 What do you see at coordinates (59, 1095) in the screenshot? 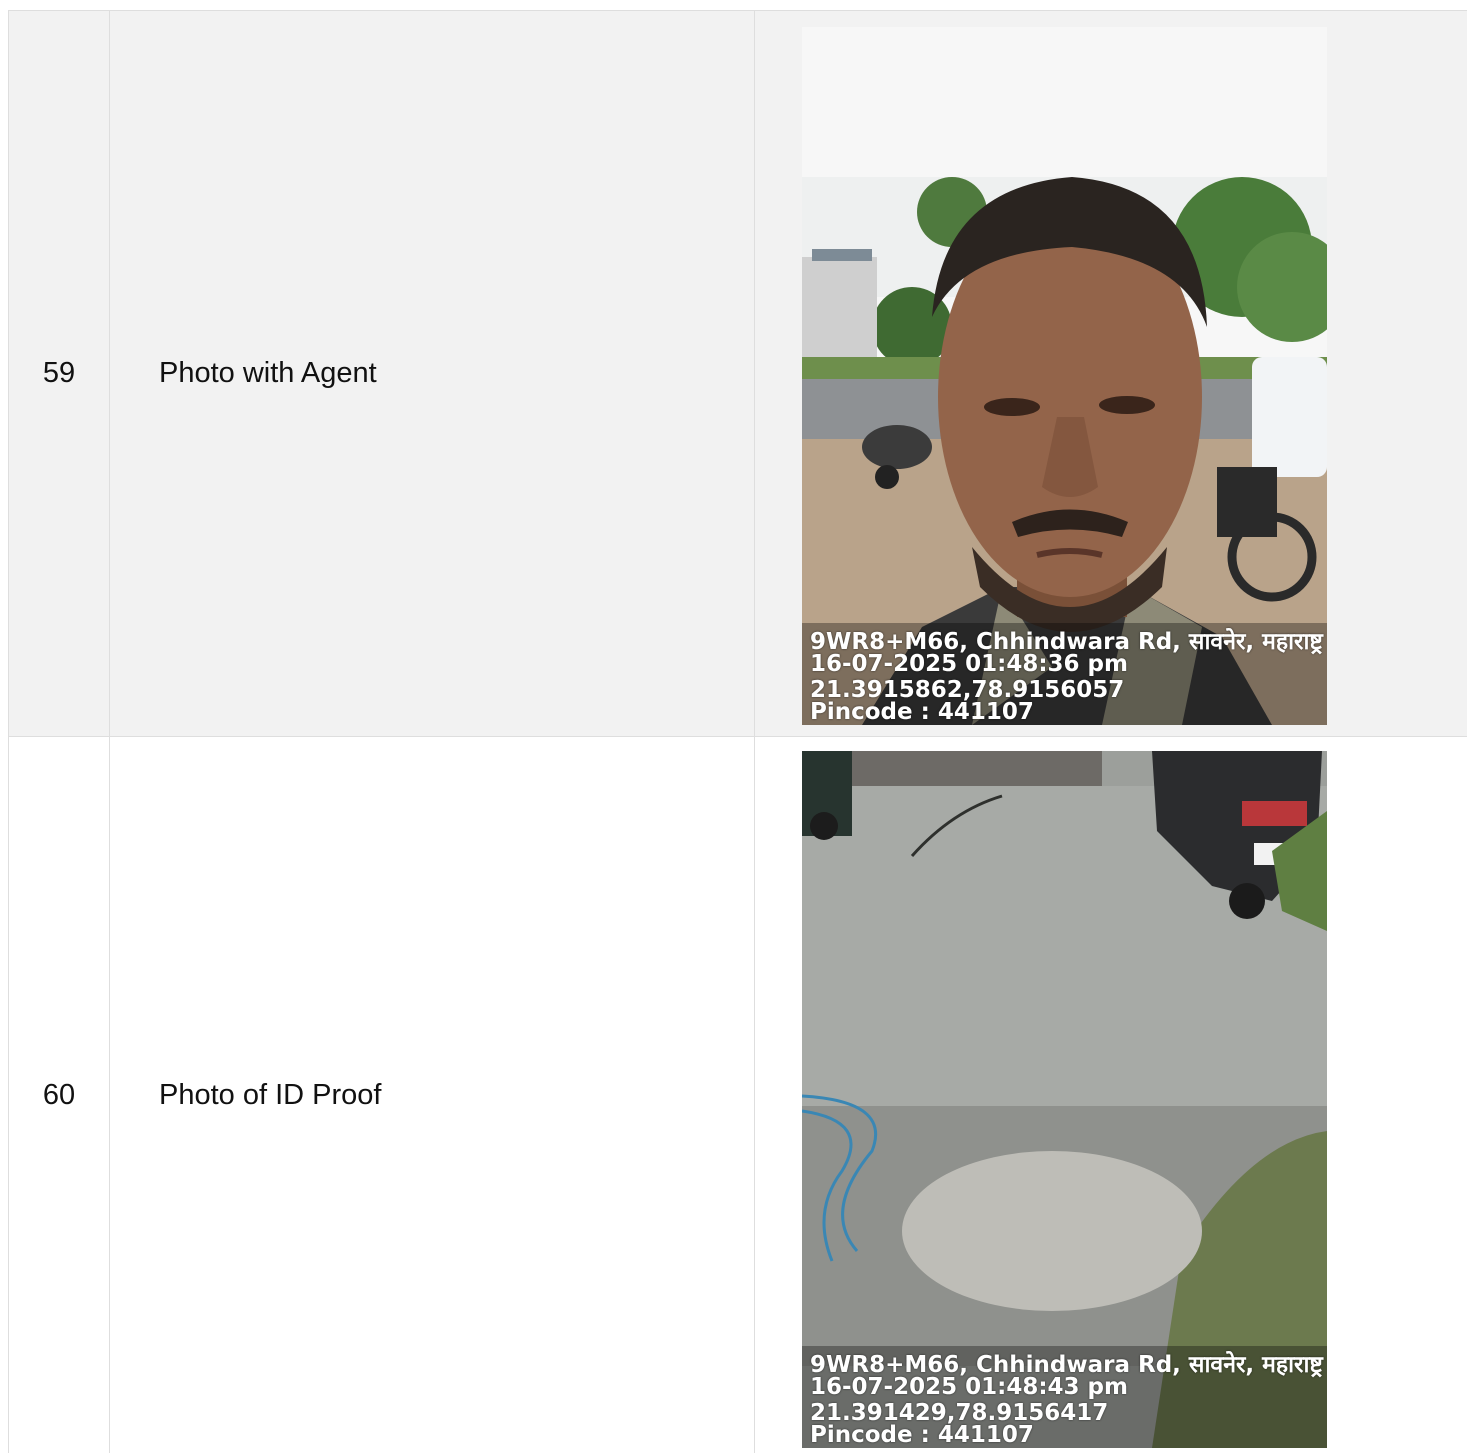
I see `row-number: 60` at bounding box center [59, 1095].